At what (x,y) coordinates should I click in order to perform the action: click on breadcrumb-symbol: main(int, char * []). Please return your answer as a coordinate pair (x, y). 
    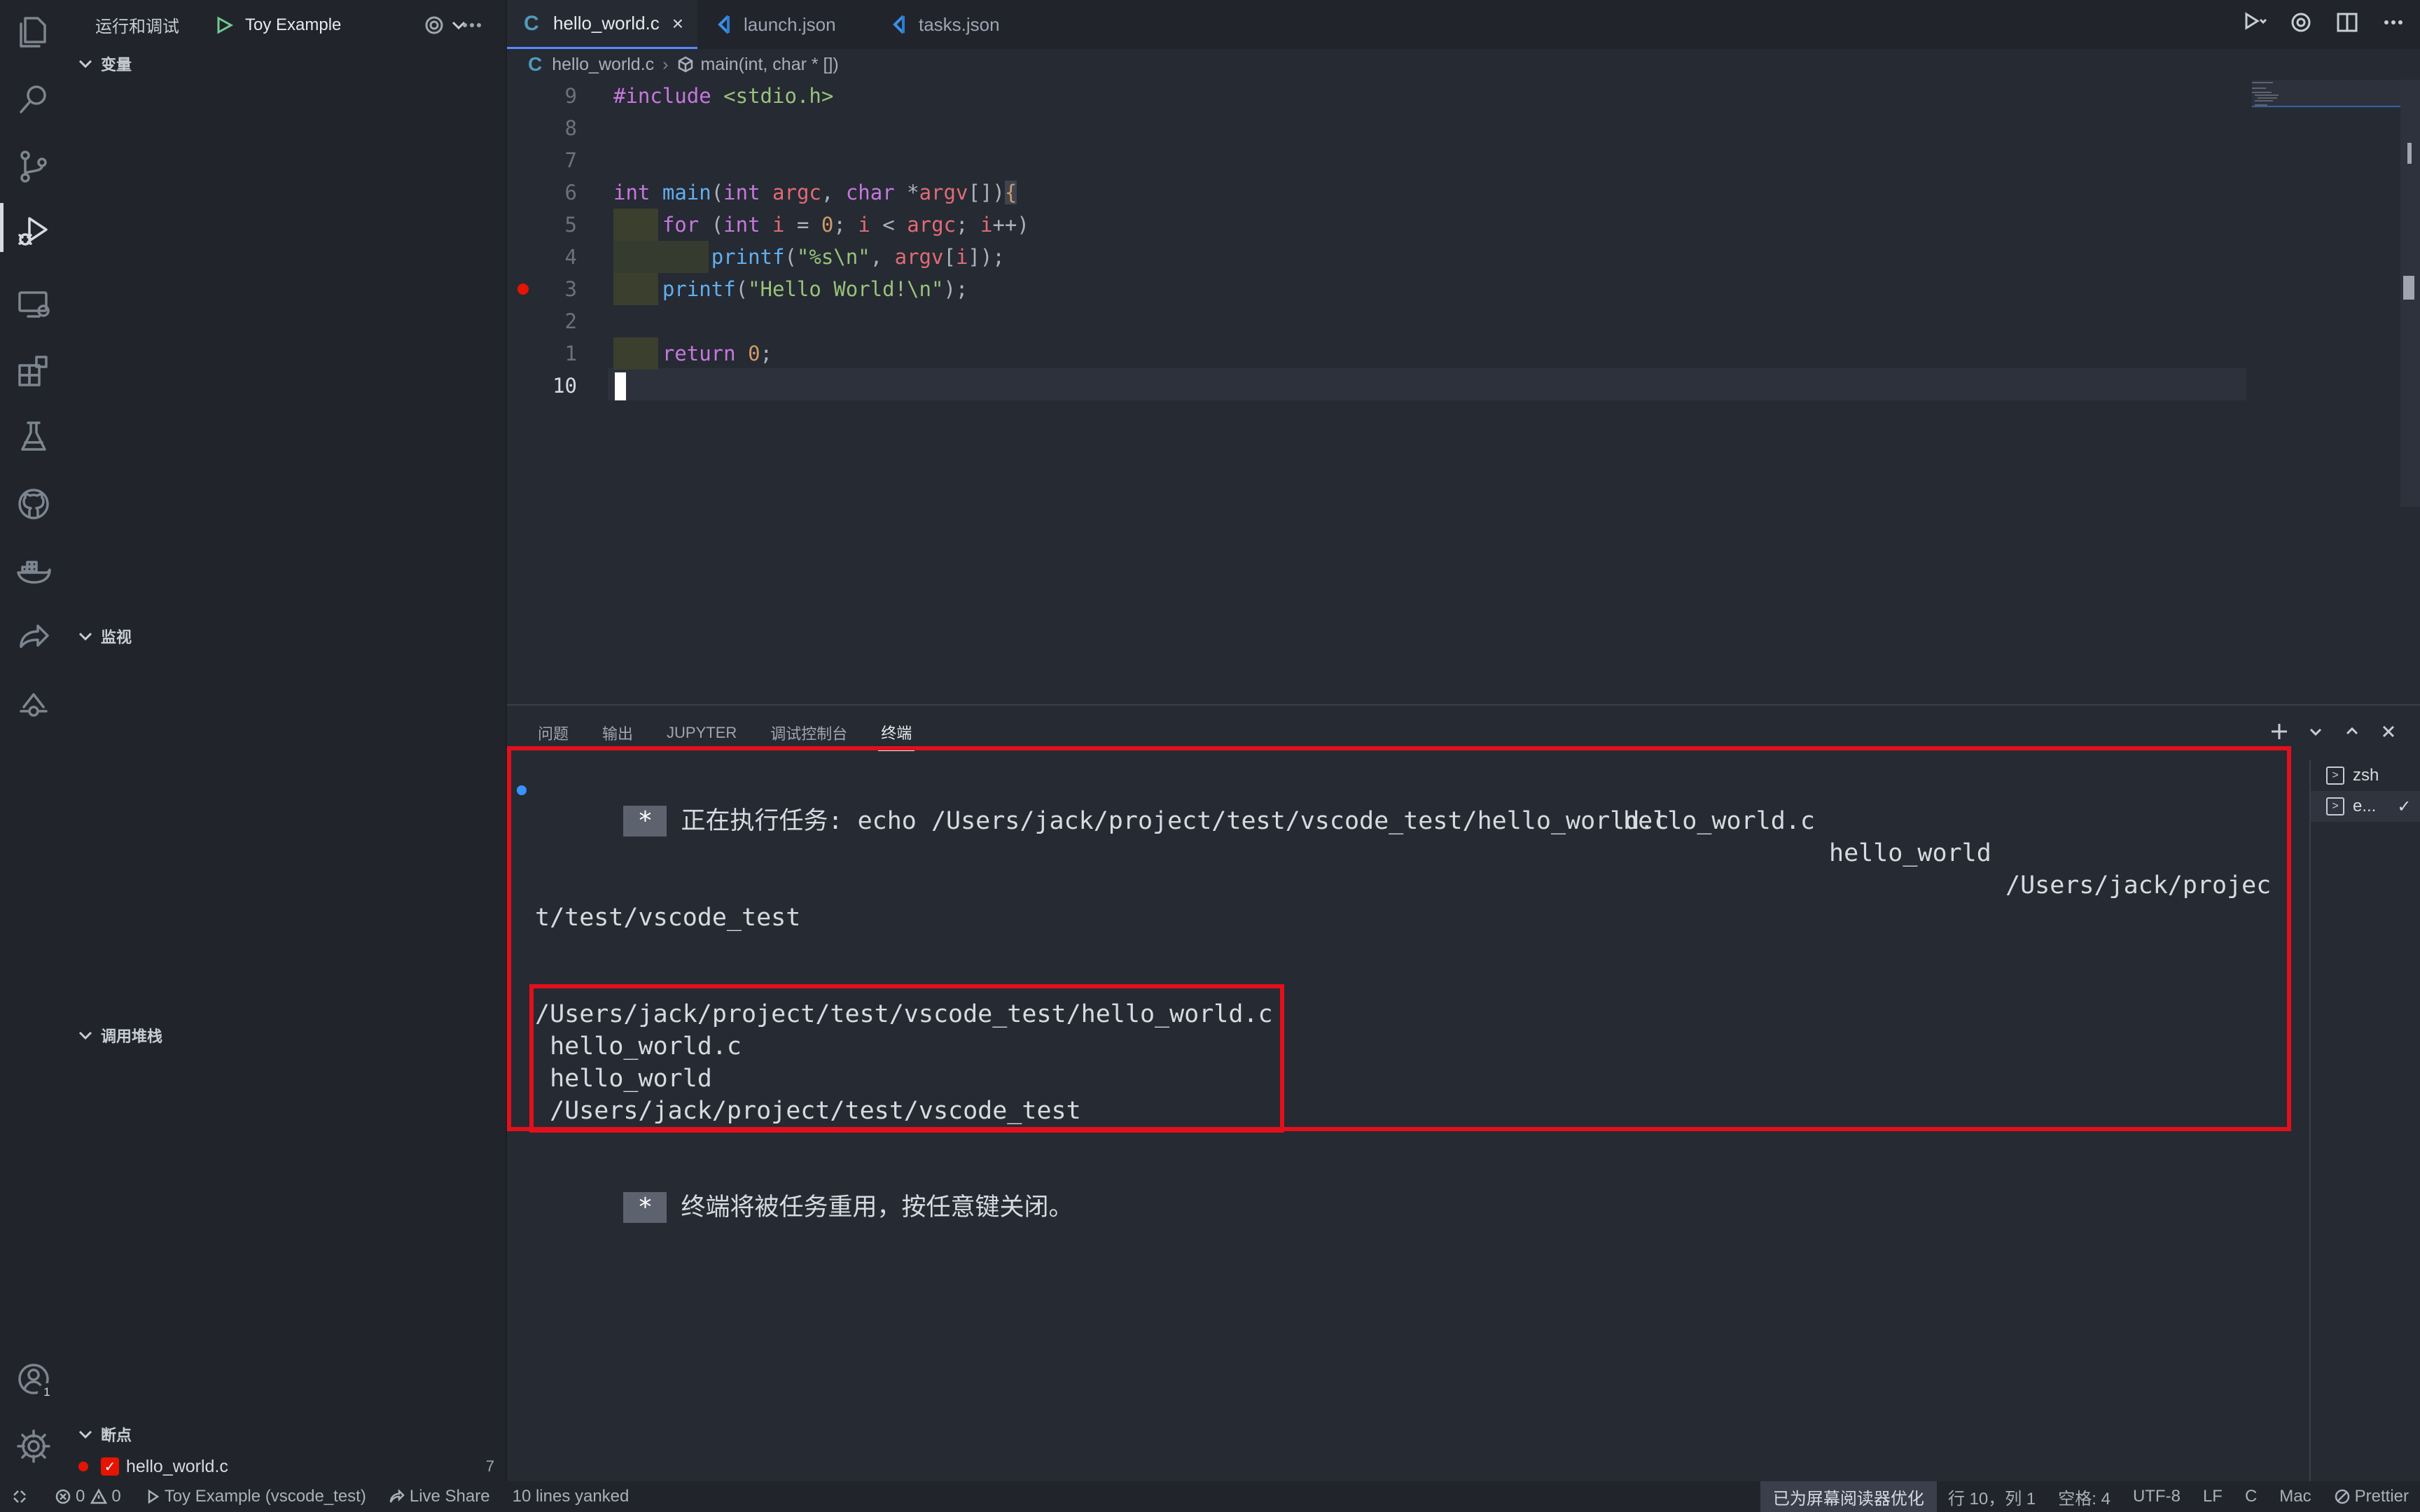
    Looking at the image, I should click on (769, 65).